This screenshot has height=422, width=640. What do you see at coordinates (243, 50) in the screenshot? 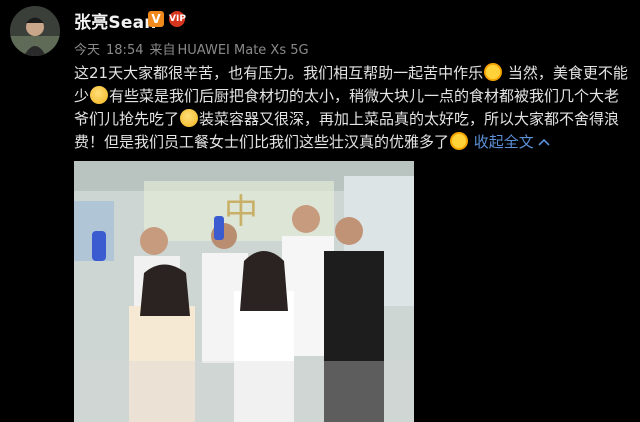
I see `post-device: HUAWEI Mate Xs 5G` at bounding box center [243, 50].